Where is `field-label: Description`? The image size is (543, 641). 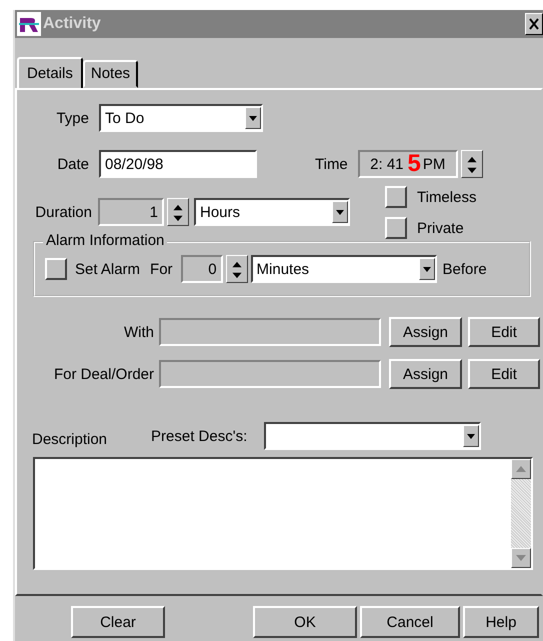 field-label: Description is located at coordinates (70, 439).